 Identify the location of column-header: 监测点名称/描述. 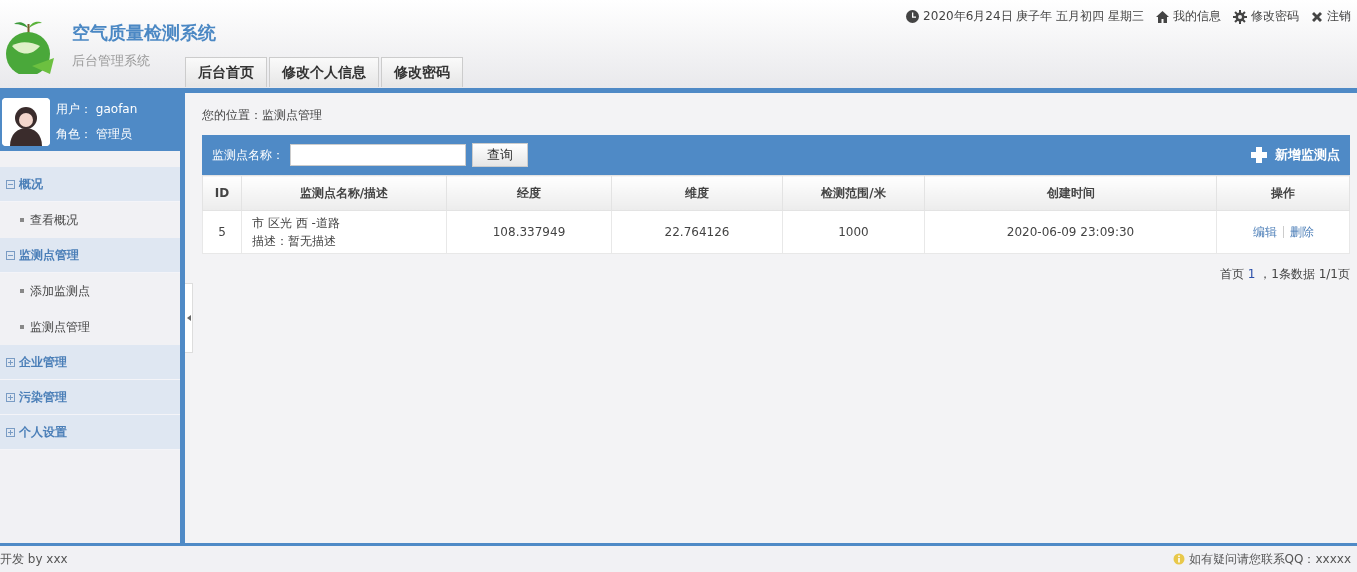
(344, 193).